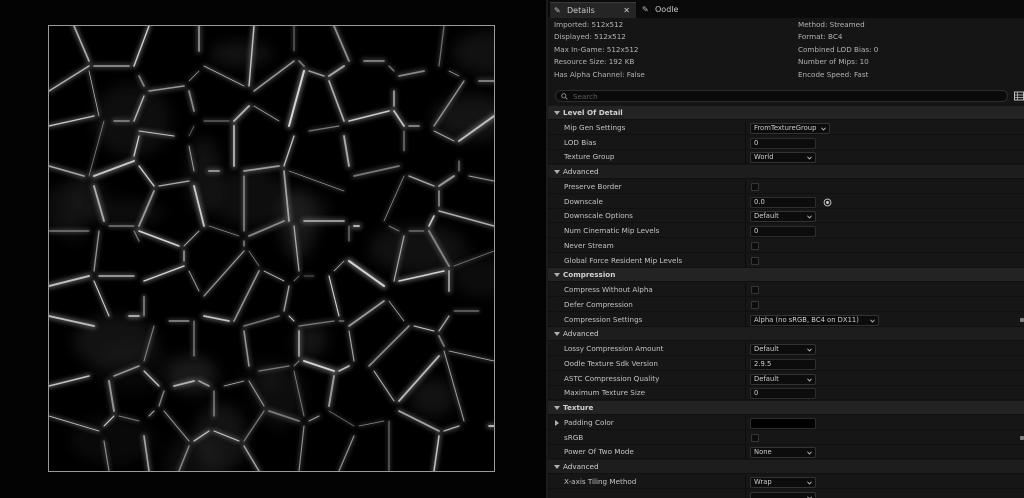  Describe the element at coordinates (783, 217) in the screenshot. I see `downscale-options-dropdown: Default` at that location.